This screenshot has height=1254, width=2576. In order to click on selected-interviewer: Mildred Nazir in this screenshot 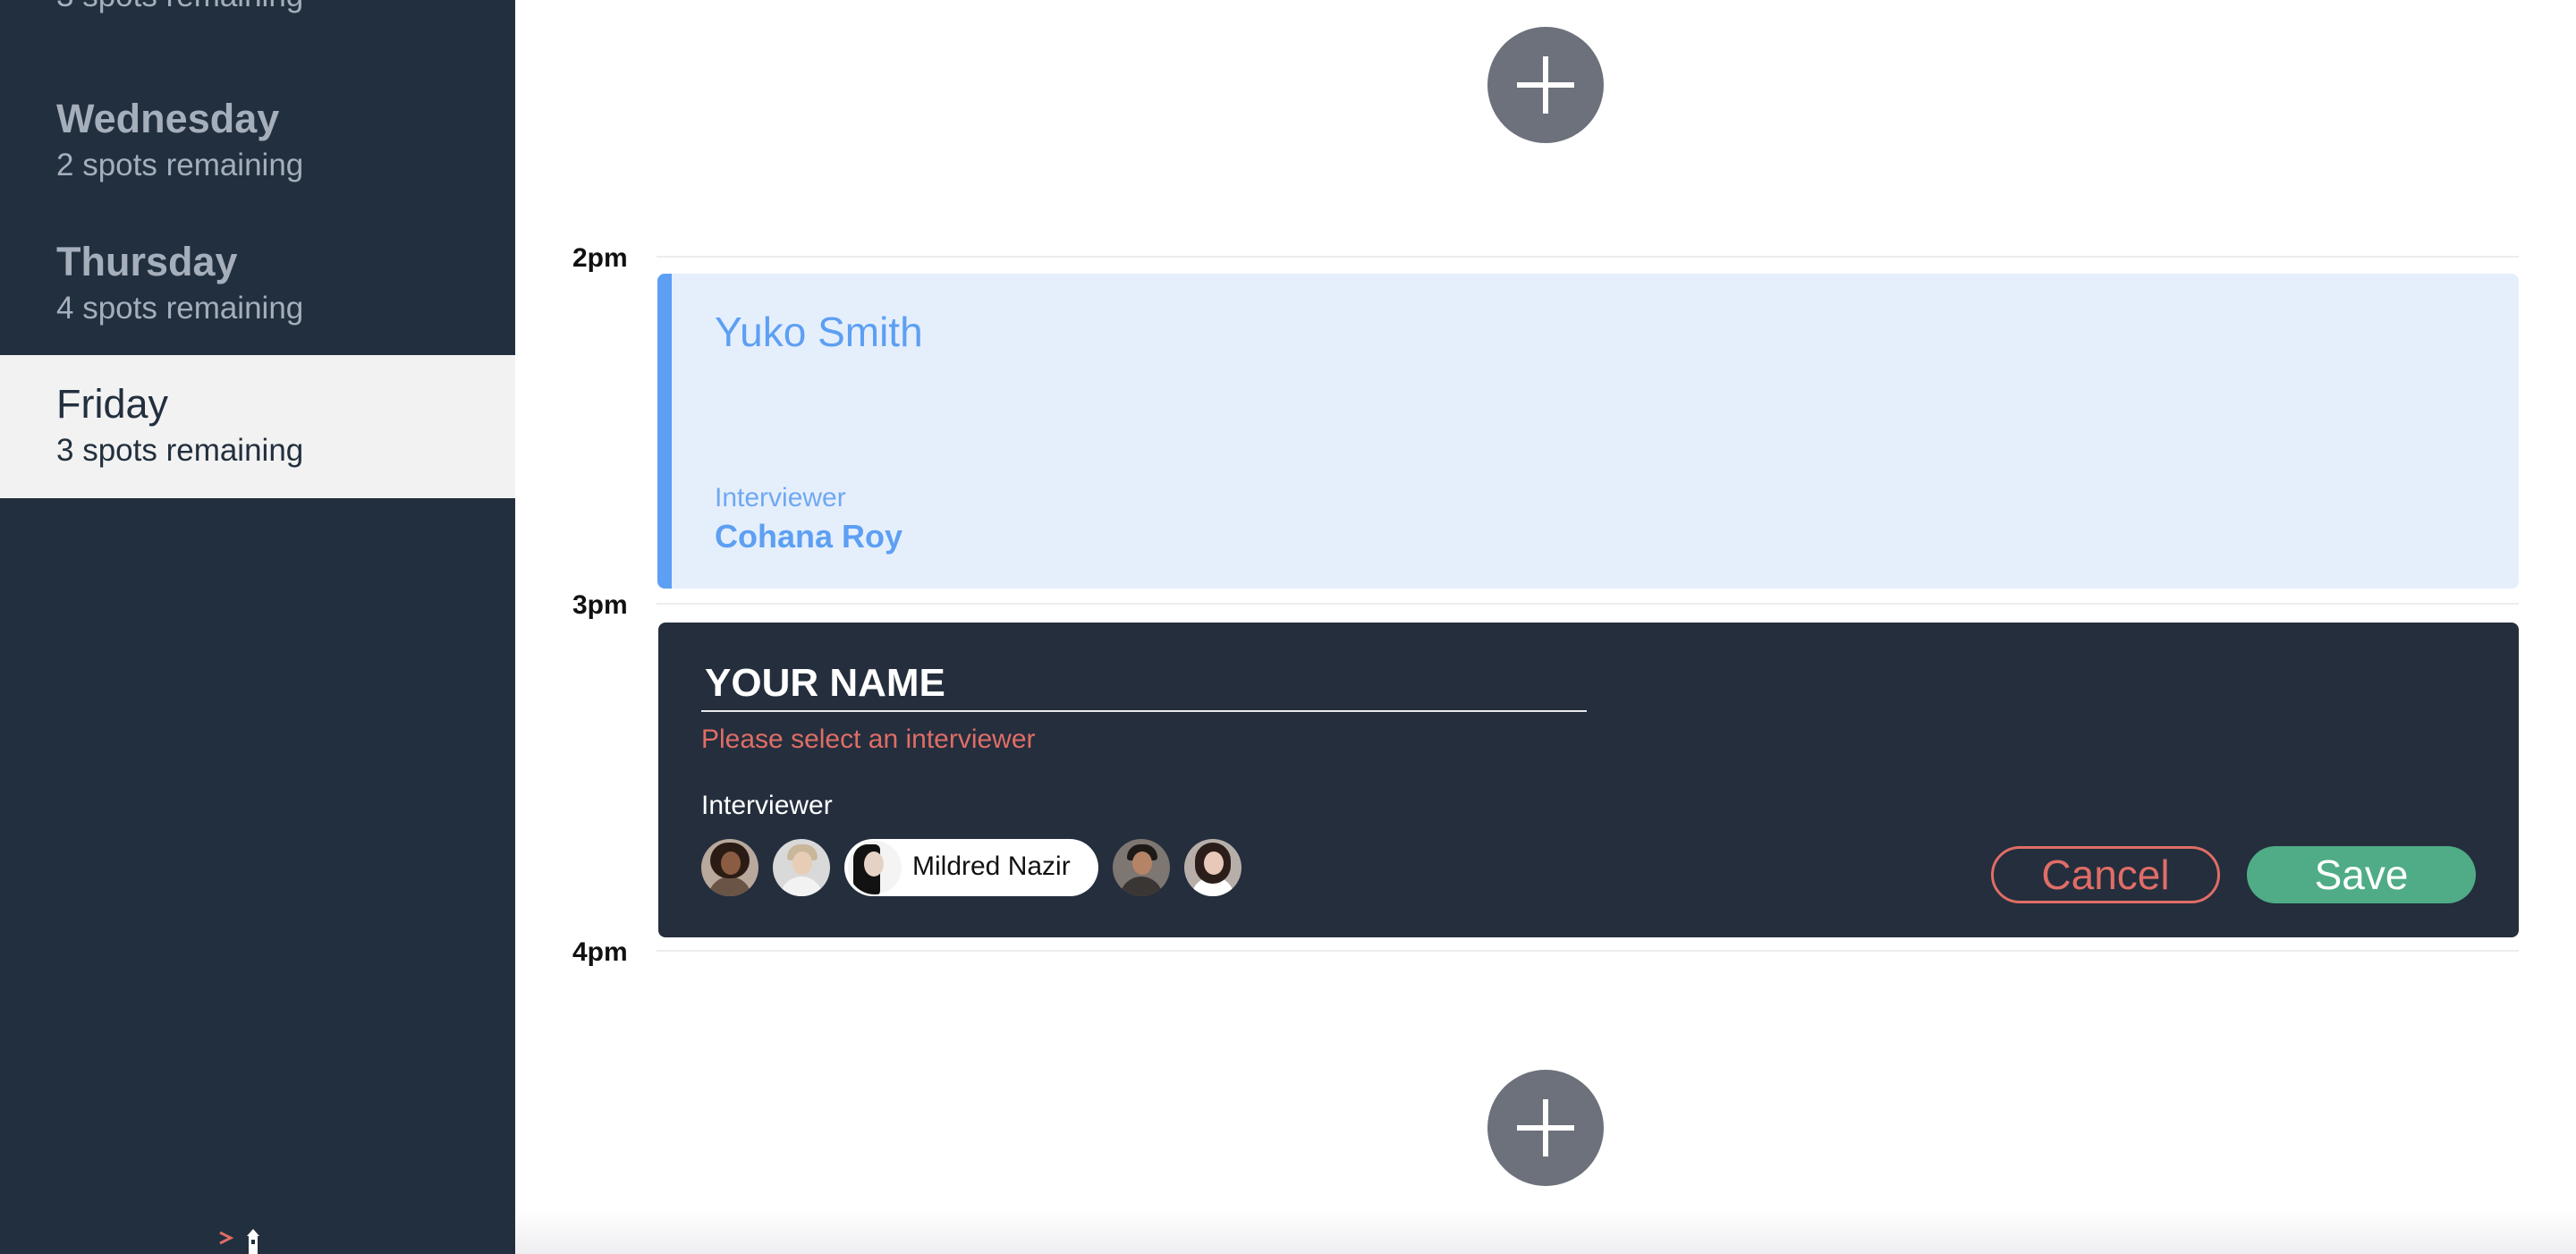, I will do `click(971, 867)`.